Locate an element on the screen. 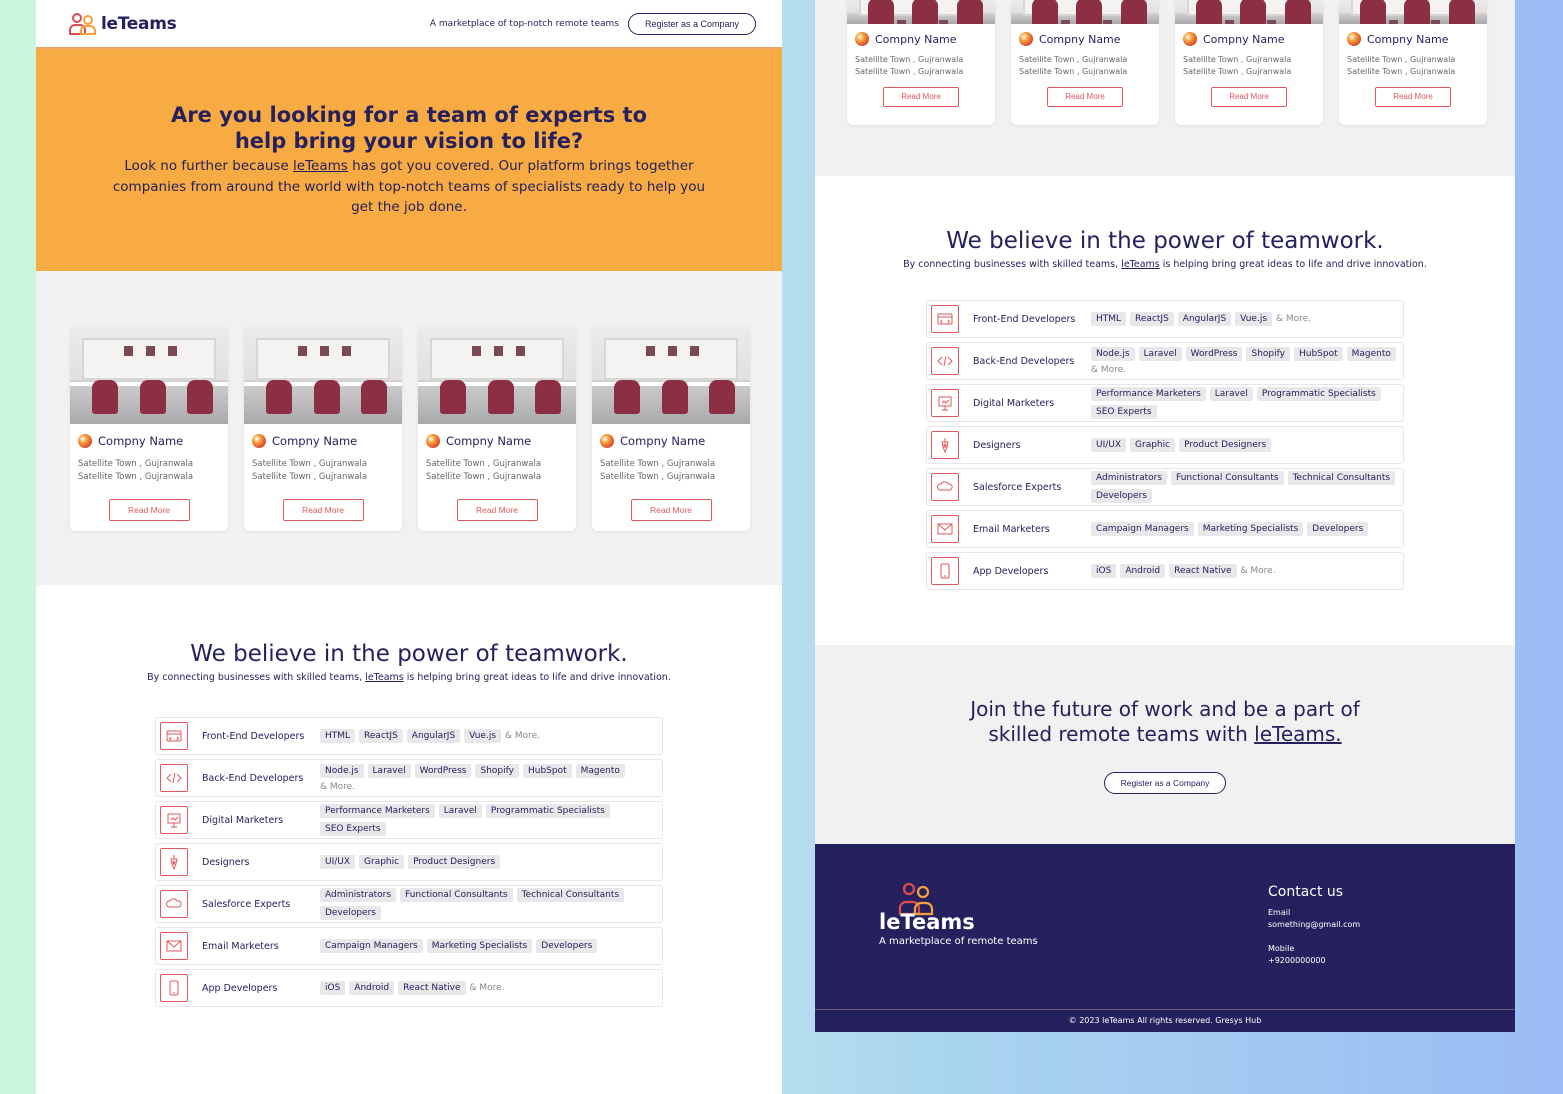 This screenshot has width=1563, height=1094. contact-title: Contact us is located at coordinates (1306, 892).